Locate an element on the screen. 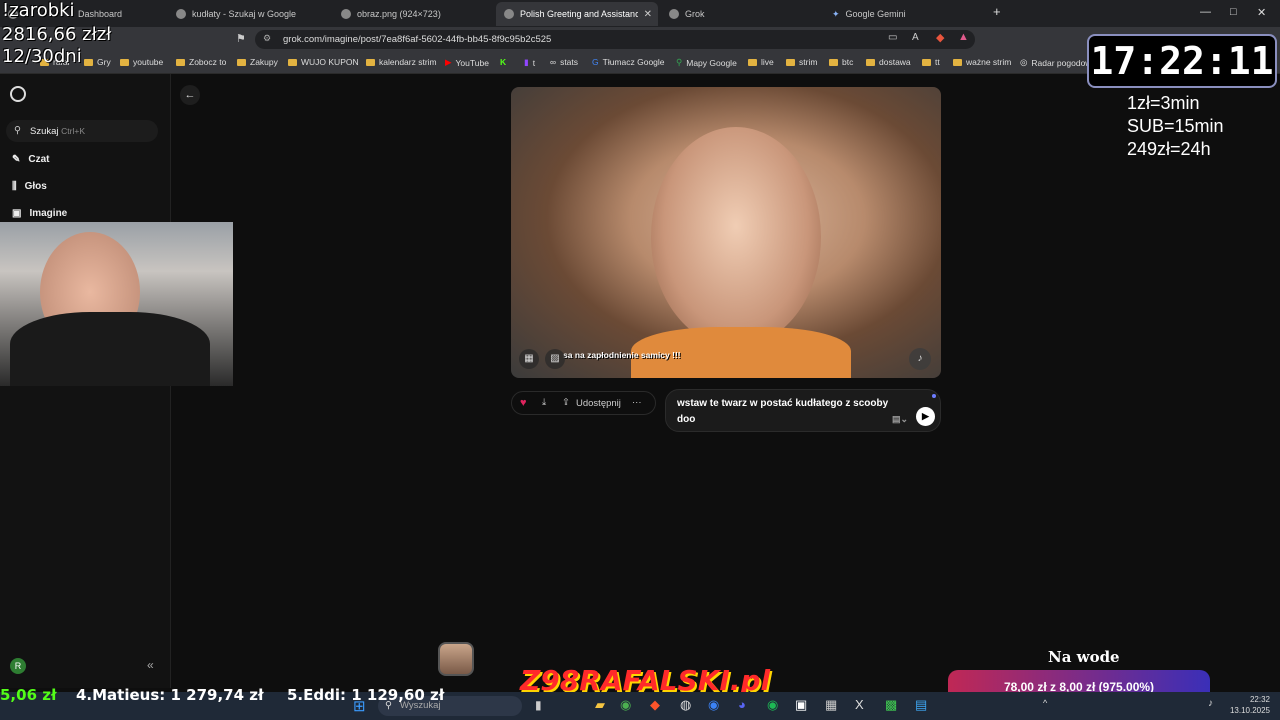 The height and width of the screenshot is (720, 1280). app-icon: ▣ is located at coordinates (801, 705).